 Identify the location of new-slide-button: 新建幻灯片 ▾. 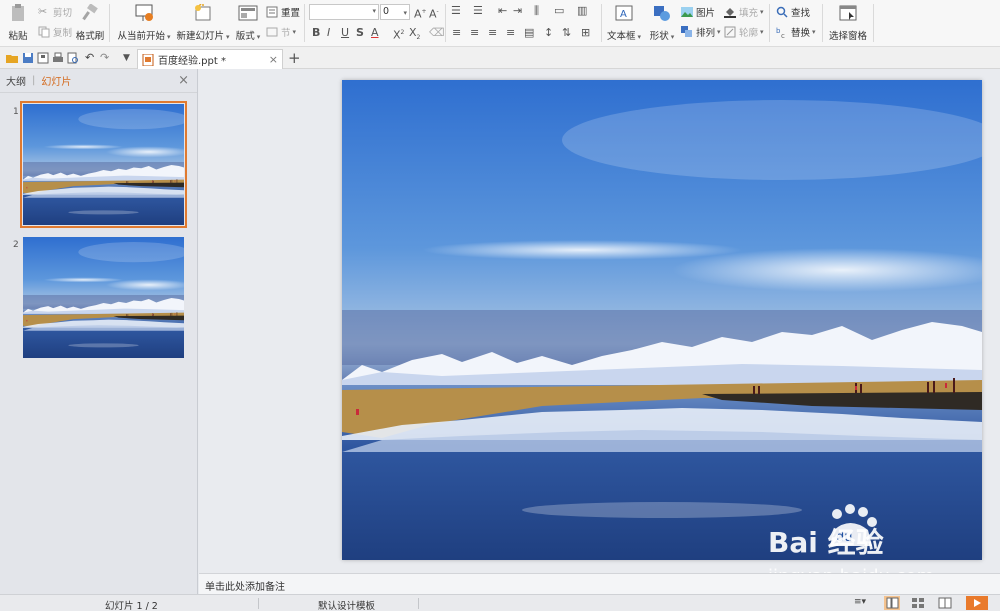
(203, 21).